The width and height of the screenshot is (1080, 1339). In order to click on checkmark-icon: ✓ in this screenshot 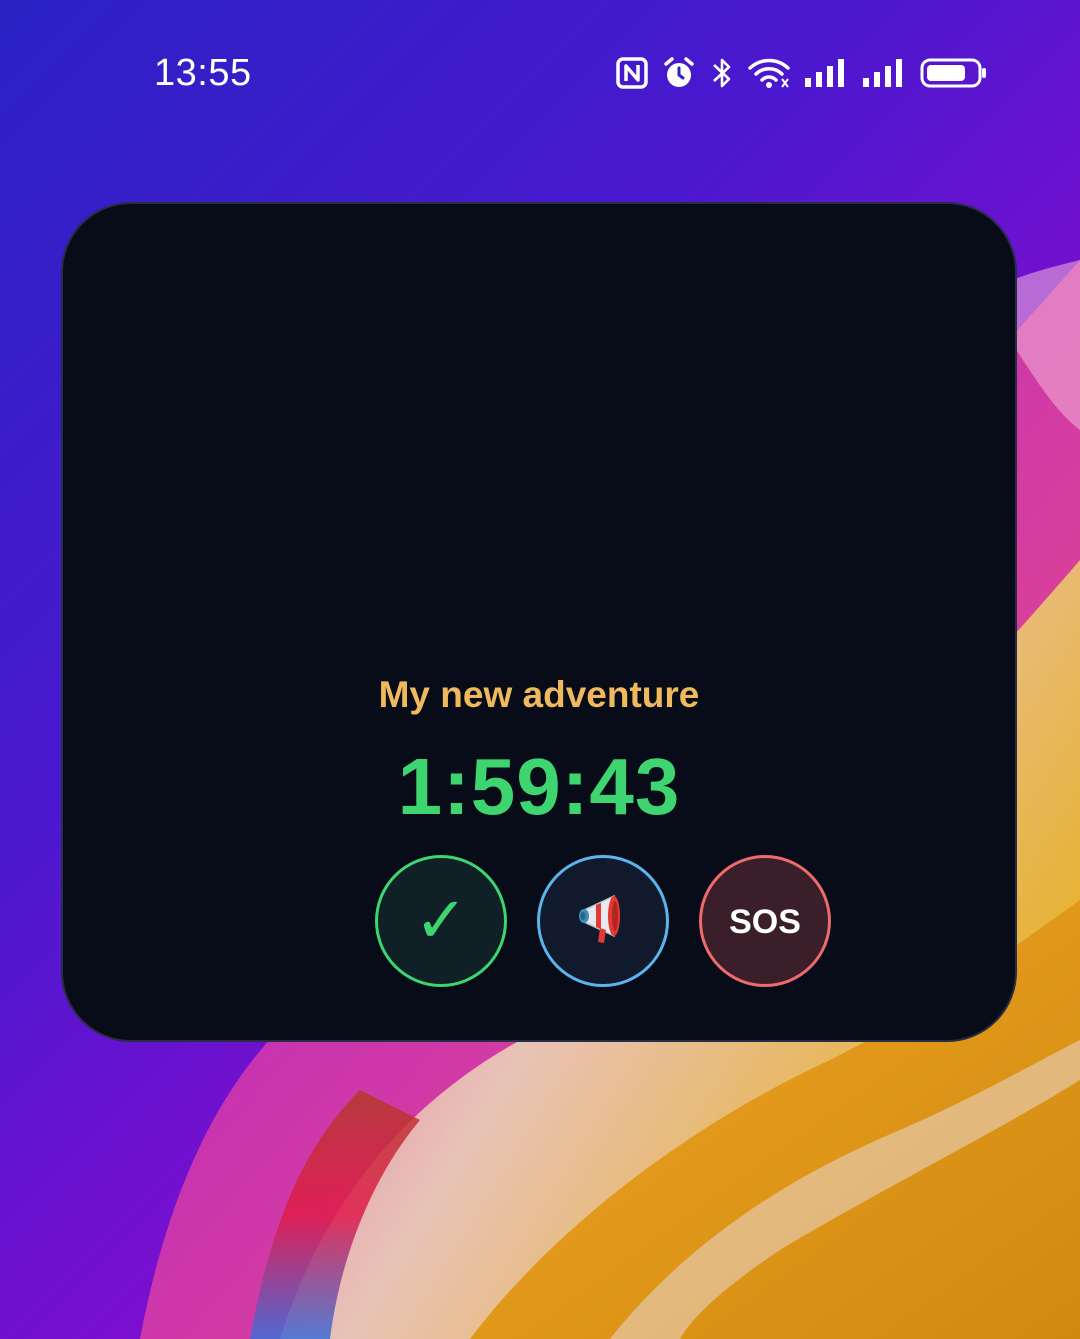, I will do `click(441, 921)`.